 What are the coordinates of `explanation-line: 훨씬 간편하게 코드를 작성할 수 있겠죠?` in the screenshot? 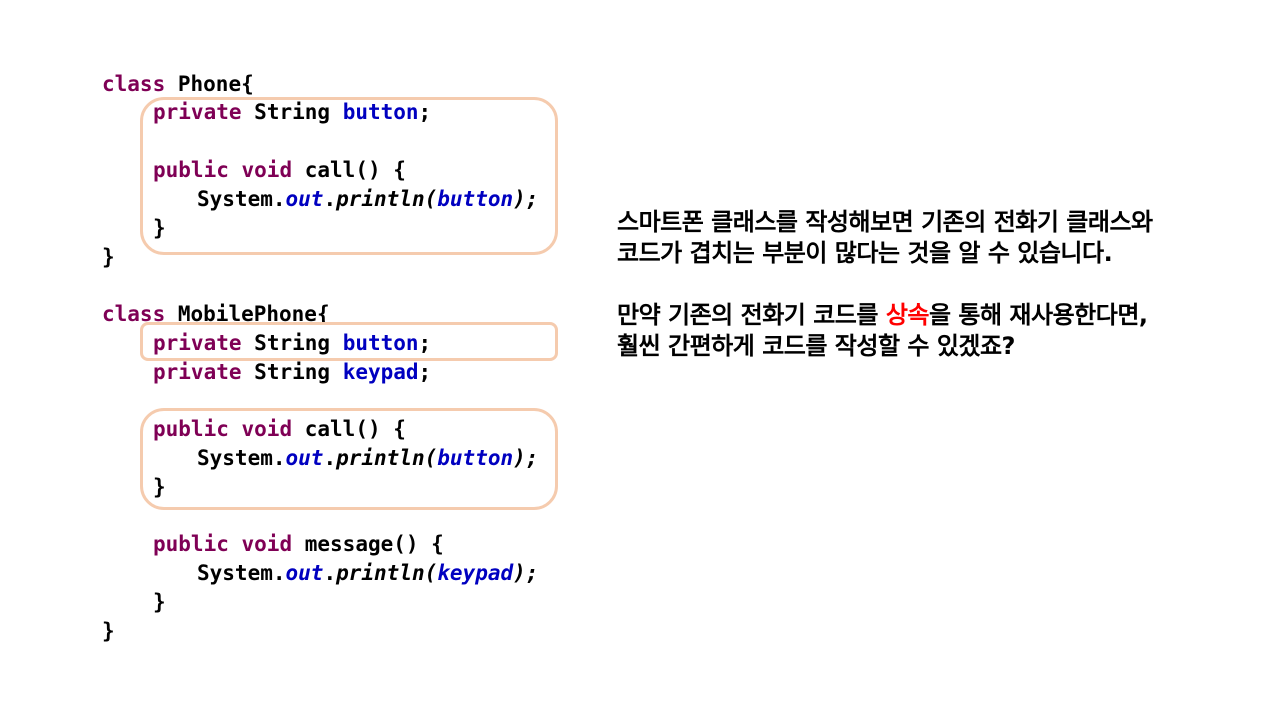 It's located at (816, 346).